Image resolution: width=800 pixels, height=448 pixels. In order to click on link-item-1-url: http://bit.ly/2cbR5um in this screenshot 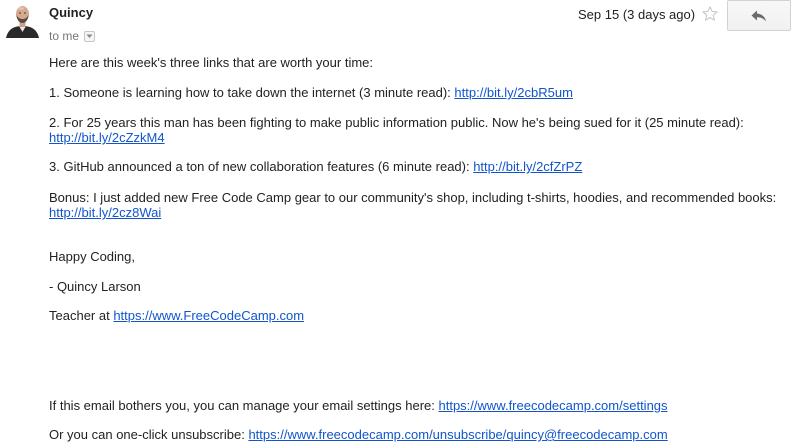, I will do `click(513, 92)`.